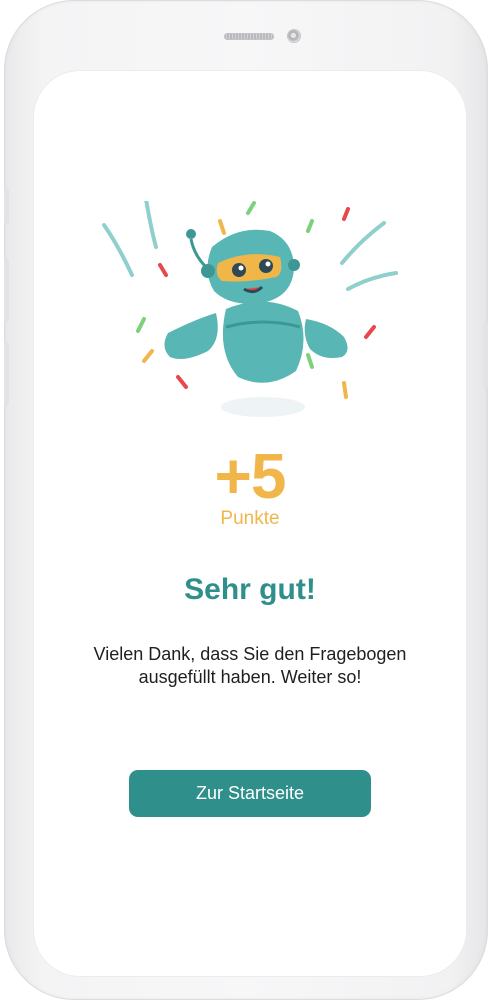 The width and height of the screenshot is (493, 1001). I want to click on front-camera, so click(294, 36).